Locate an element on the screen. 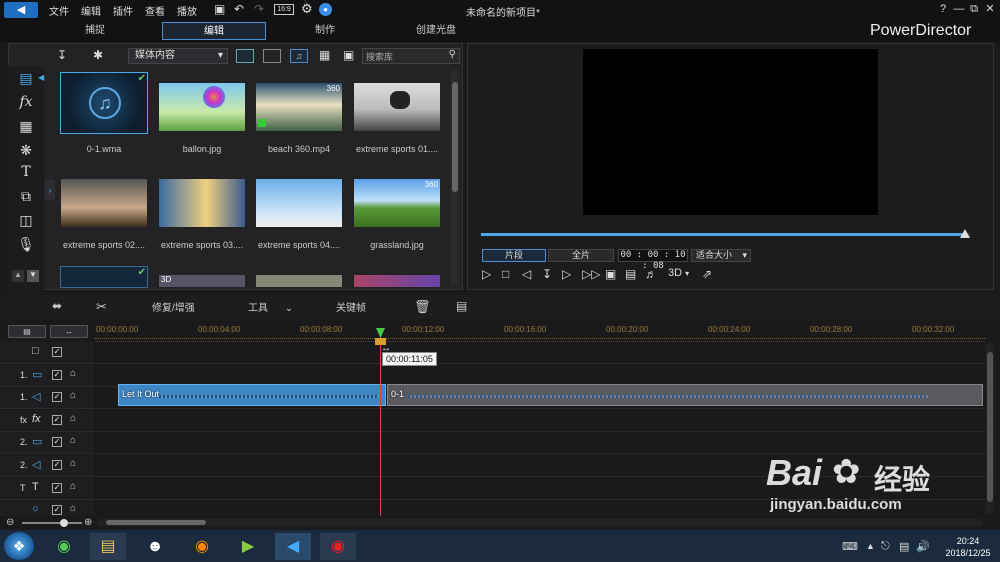  zoom-in-icon: ⊕ is located at coordinates (88, 522).